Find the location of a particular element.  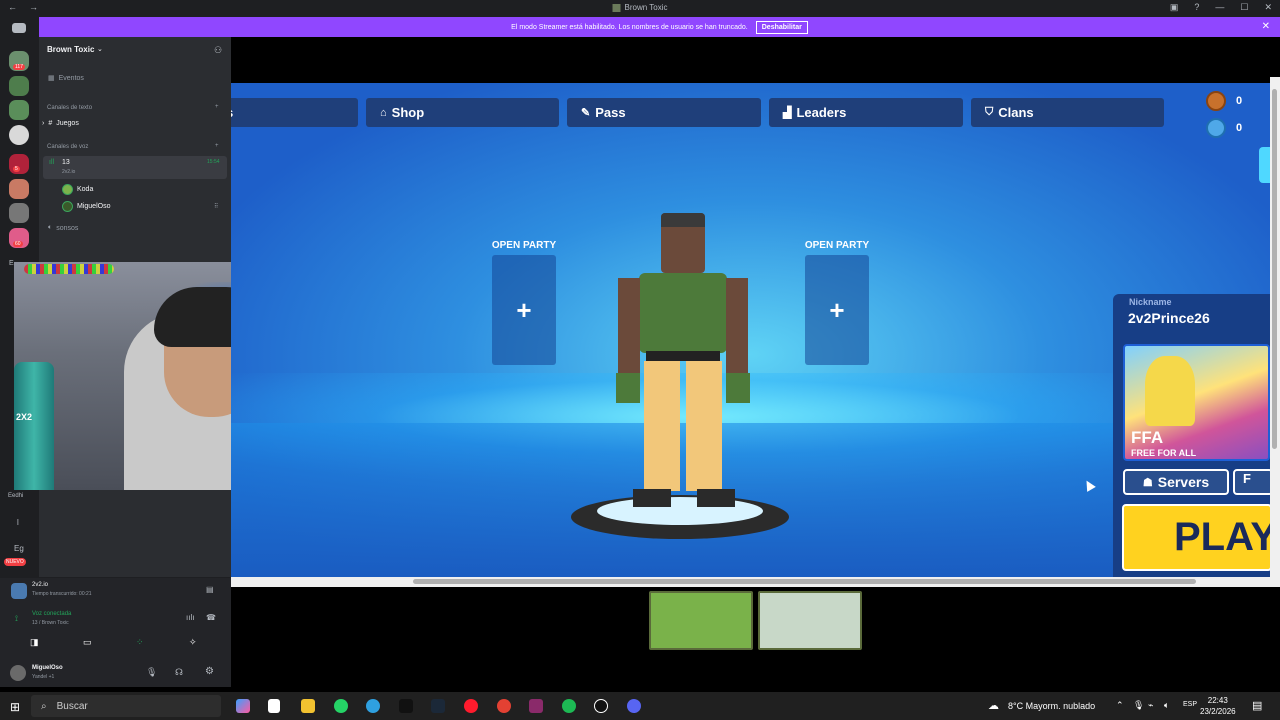

discord-icon is located at coordinates (634, 706).